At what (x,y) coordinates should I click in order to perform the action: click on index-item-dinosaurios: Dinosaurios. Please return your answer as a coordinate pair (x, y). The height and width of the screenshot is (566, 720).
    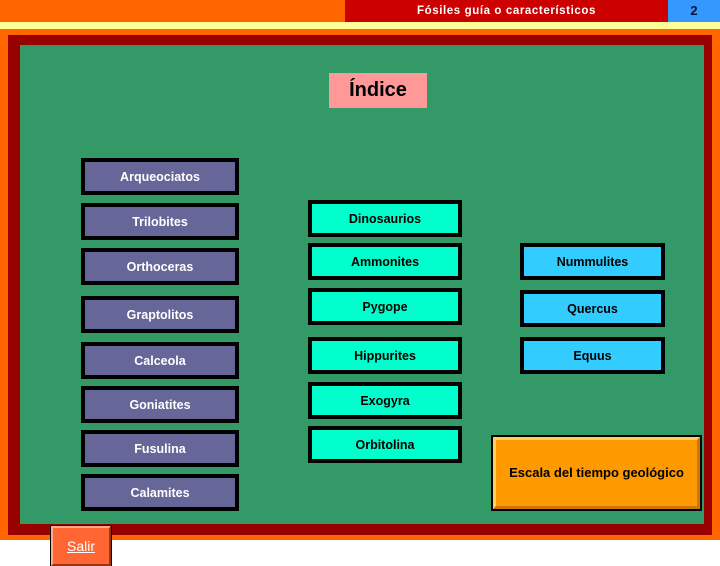
    Looking at the image, I should click on (385, 218).